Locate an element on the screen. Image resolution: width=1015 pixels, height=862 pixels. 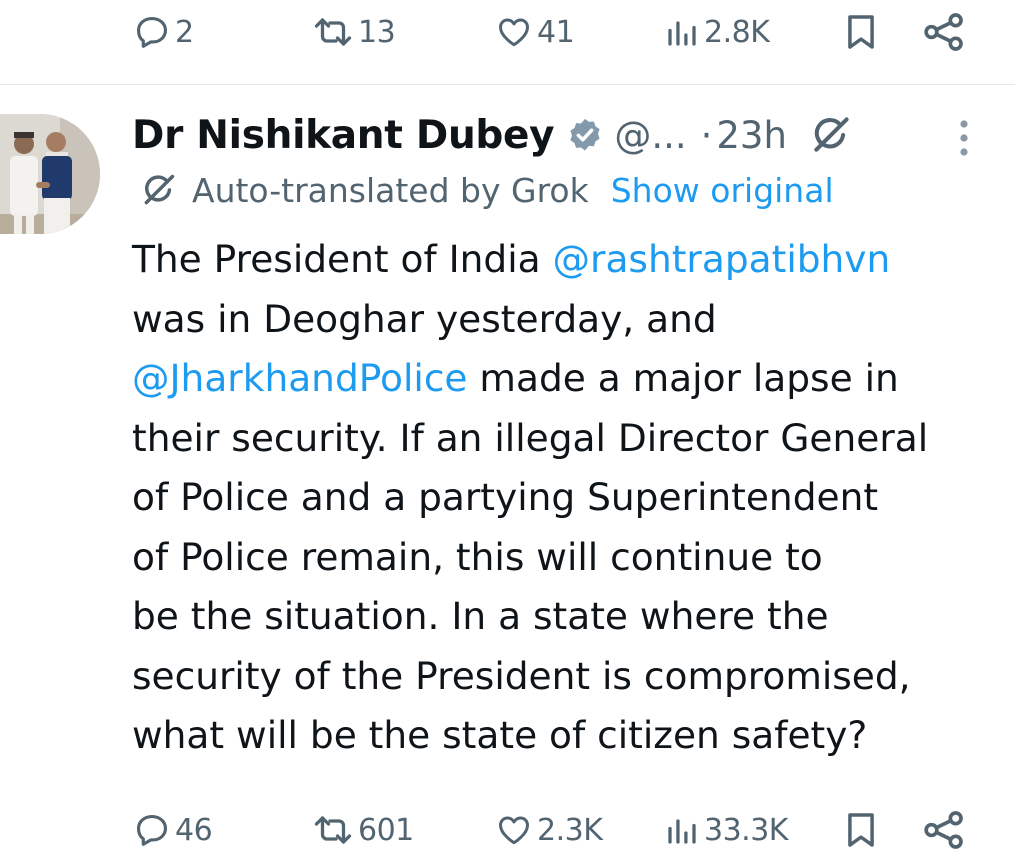
like-count: 41 is located at coordinates (556, 32).